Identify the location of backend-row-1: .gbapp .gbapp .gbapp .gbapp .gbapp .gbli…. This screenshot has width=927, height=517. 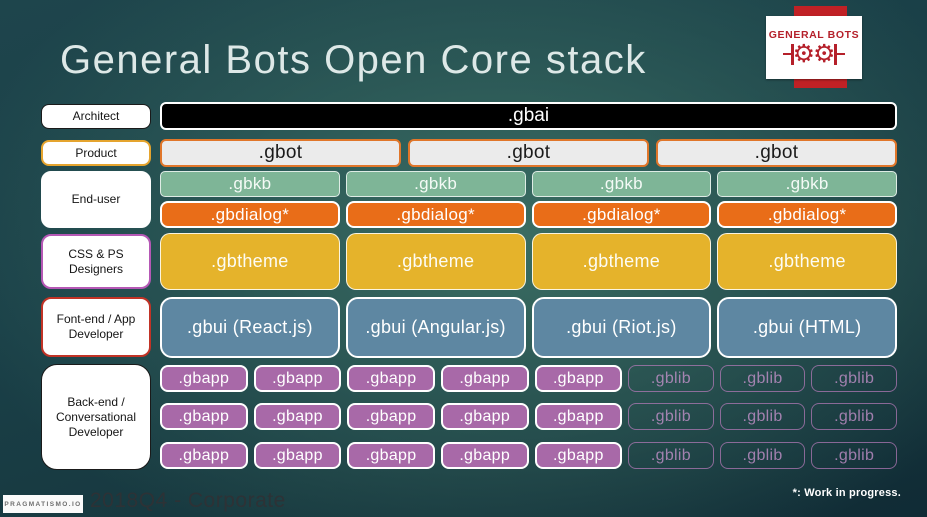
(528, 378).